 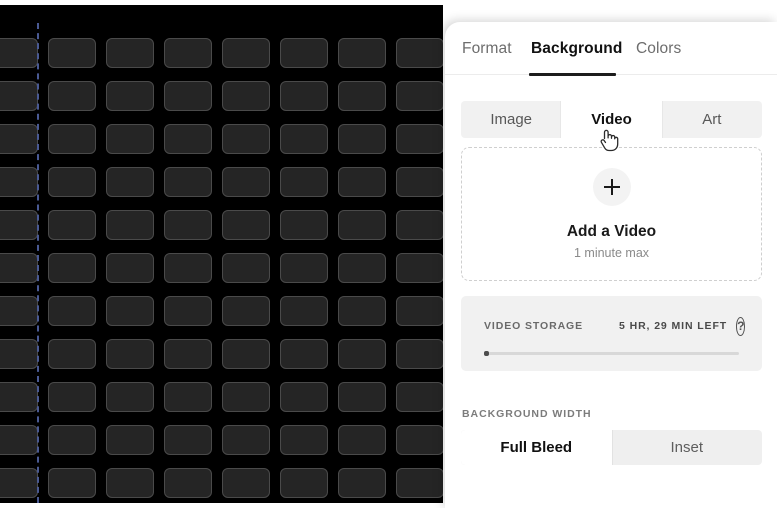 What do you see at coordinates (611, 187) in the screenshot?
I see `plus-icon` at bounding box center [611, 187].